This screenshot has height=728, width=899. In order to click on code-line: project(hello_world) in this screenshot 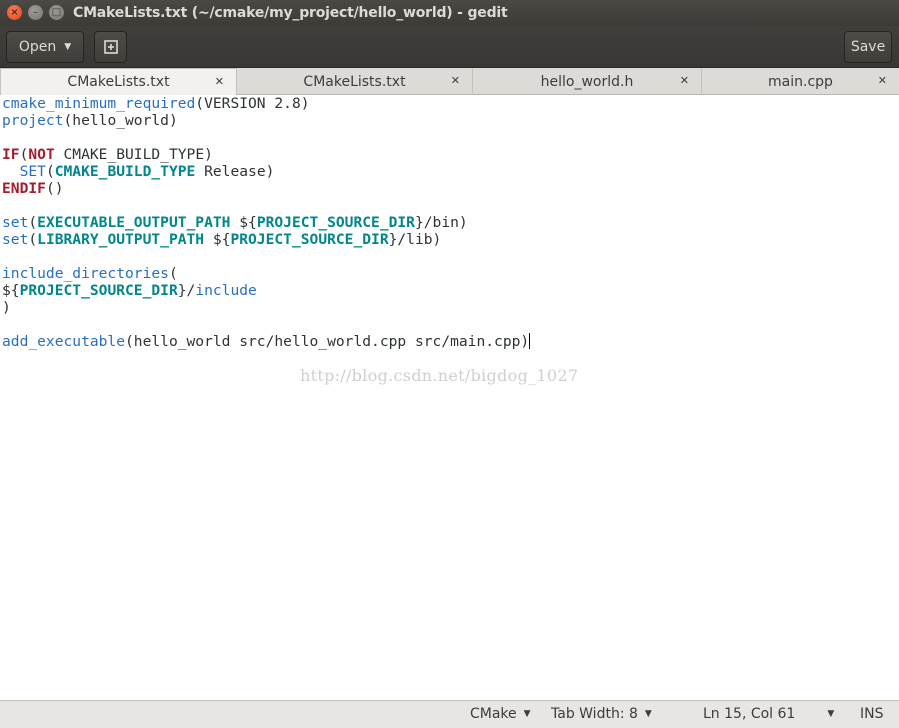, I will do `click(266, 120)`.